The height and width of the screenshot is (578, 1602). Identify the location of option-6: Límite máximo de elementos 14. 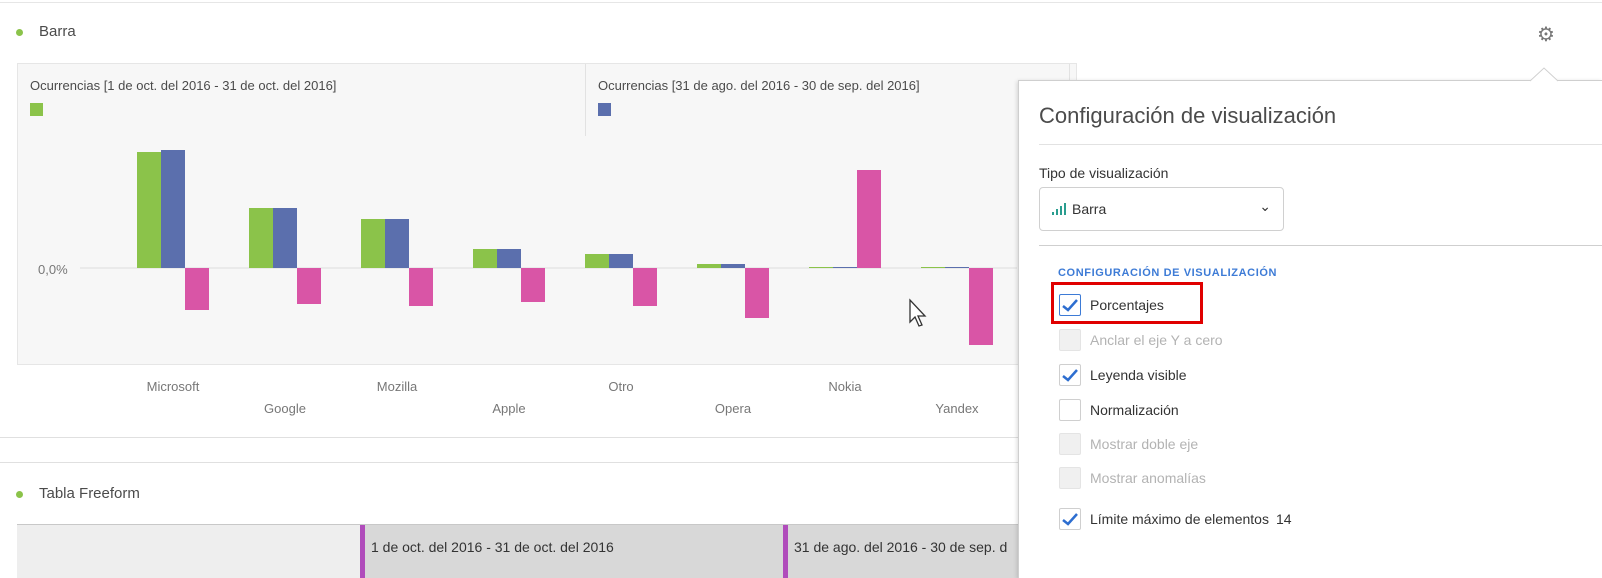
(1175, 519).